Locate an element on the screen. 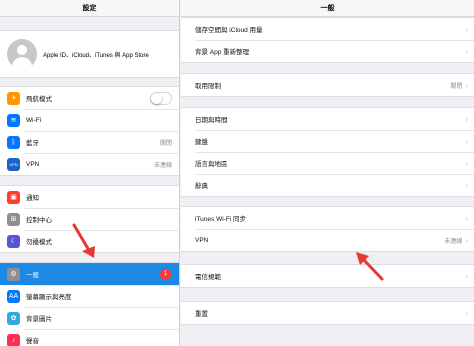 This screenshot has height=346, width=474. detail-row-3-3: 辭典 › is located at coordinates (327, 185).